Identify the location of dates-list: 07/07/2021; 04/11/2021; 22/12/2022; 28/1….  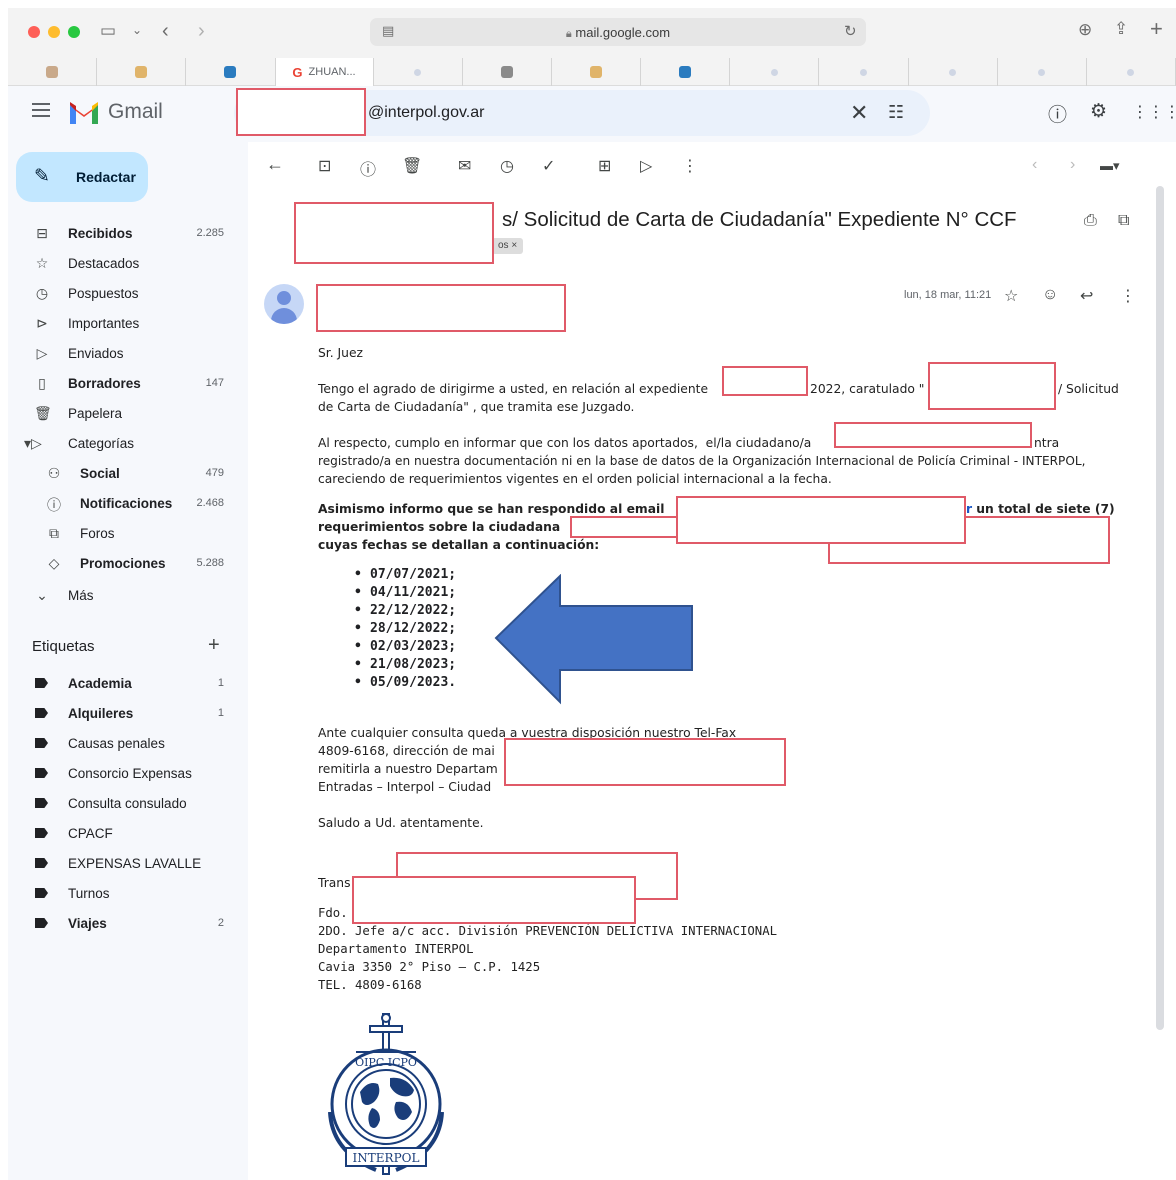
(405, 629).